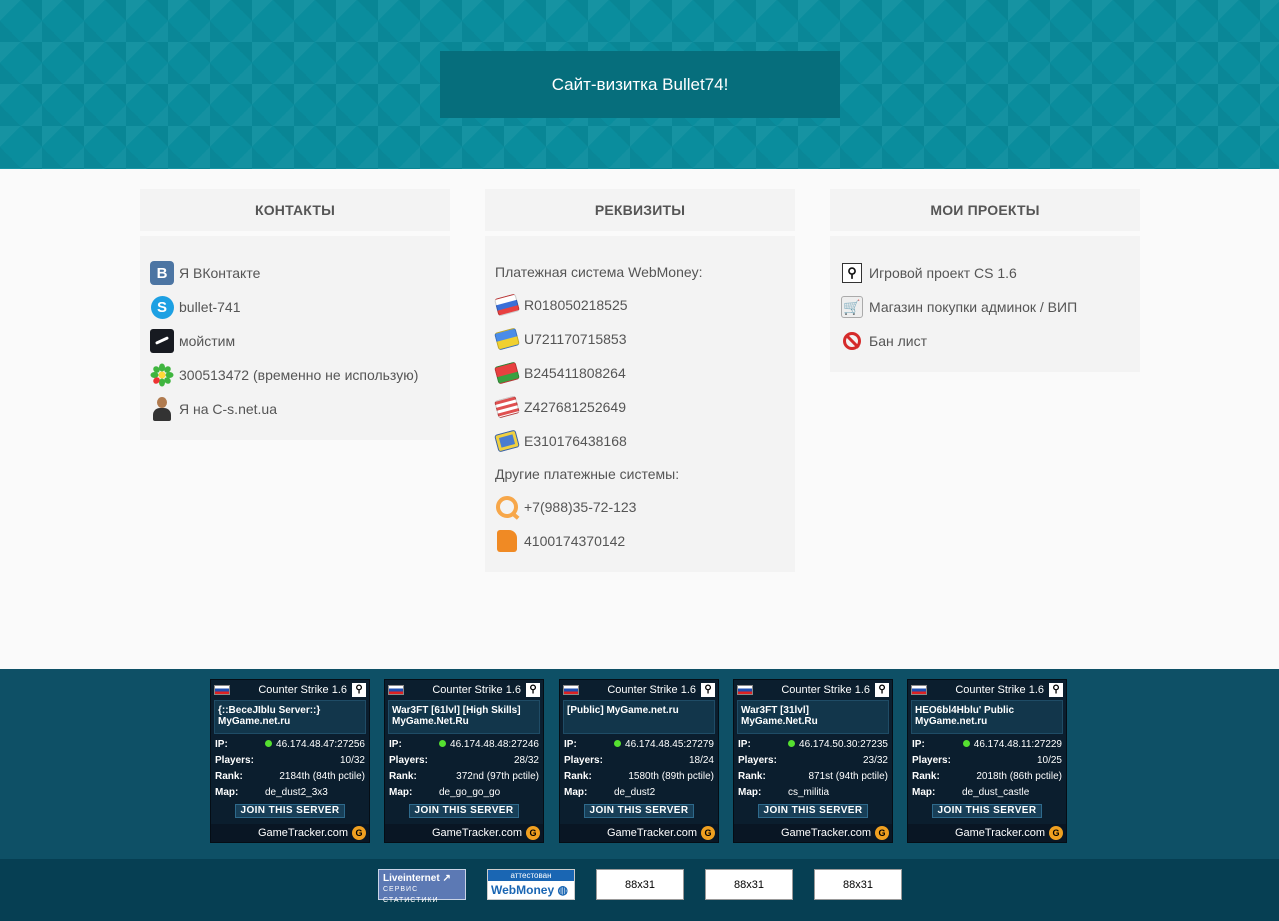 This screenshot has width=1279, height=921. What do you see at coordinates (531, 884) in the screenshot?
I see `webmoney-attestat-badge: аттестован WebMoney ◍` at bounding box center [531, 884].